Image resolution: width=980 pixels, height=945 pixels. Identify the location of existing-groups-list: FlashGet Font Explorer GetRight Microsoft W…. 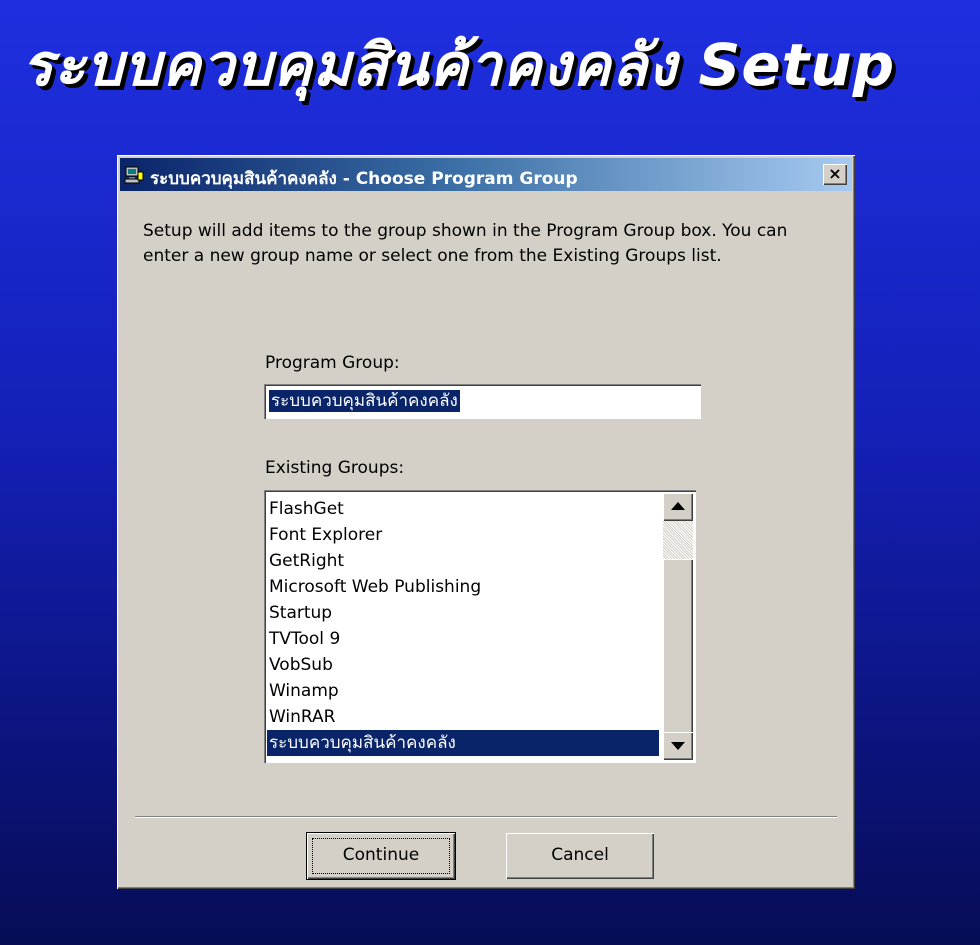
(480, 626).